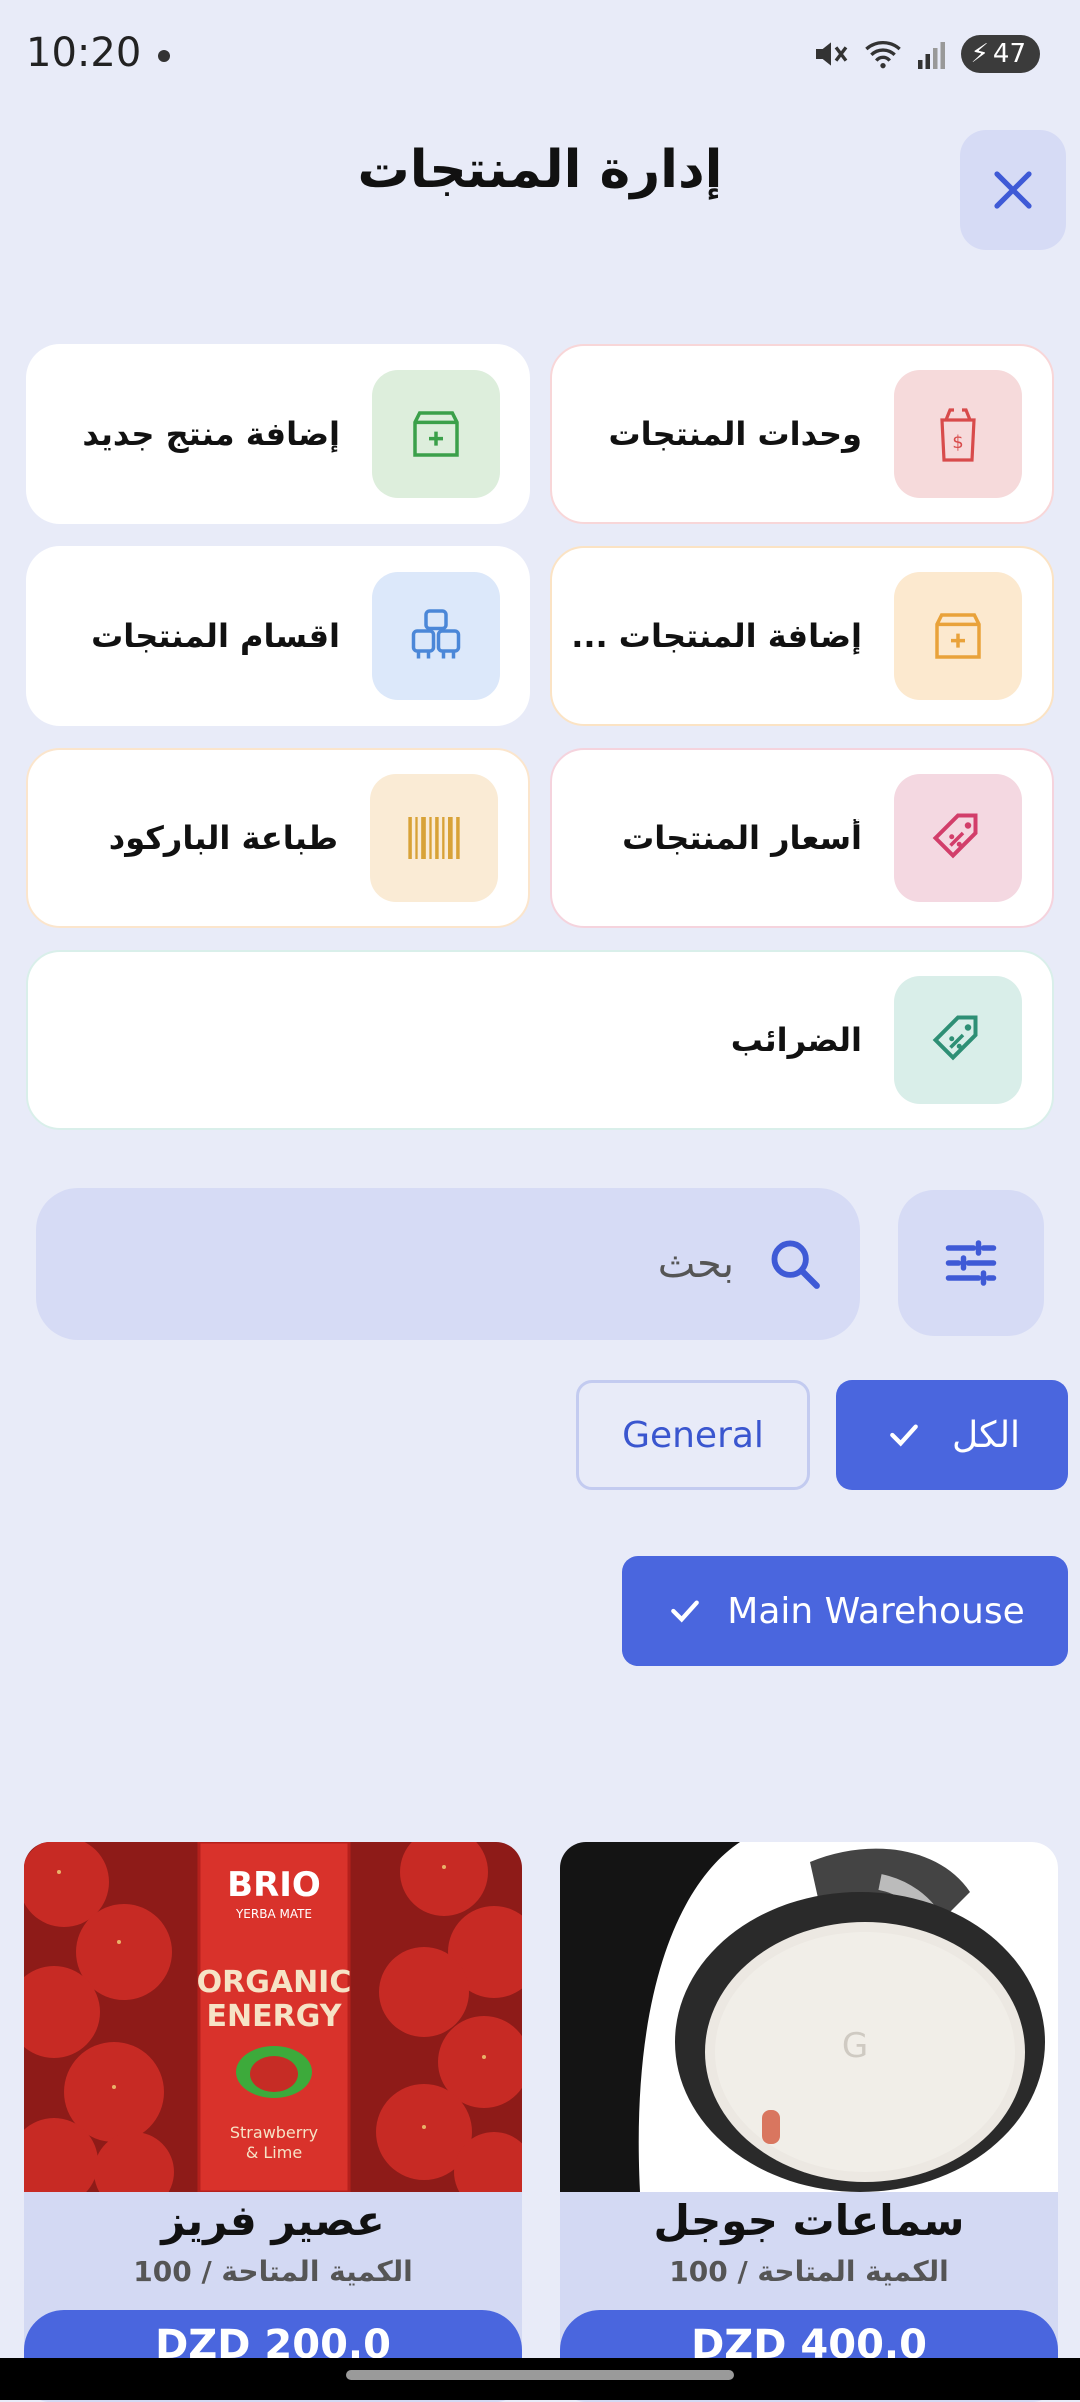 This screenshot has width=1080, height=2402. I want to click on notification-dot, so click(164, 56).